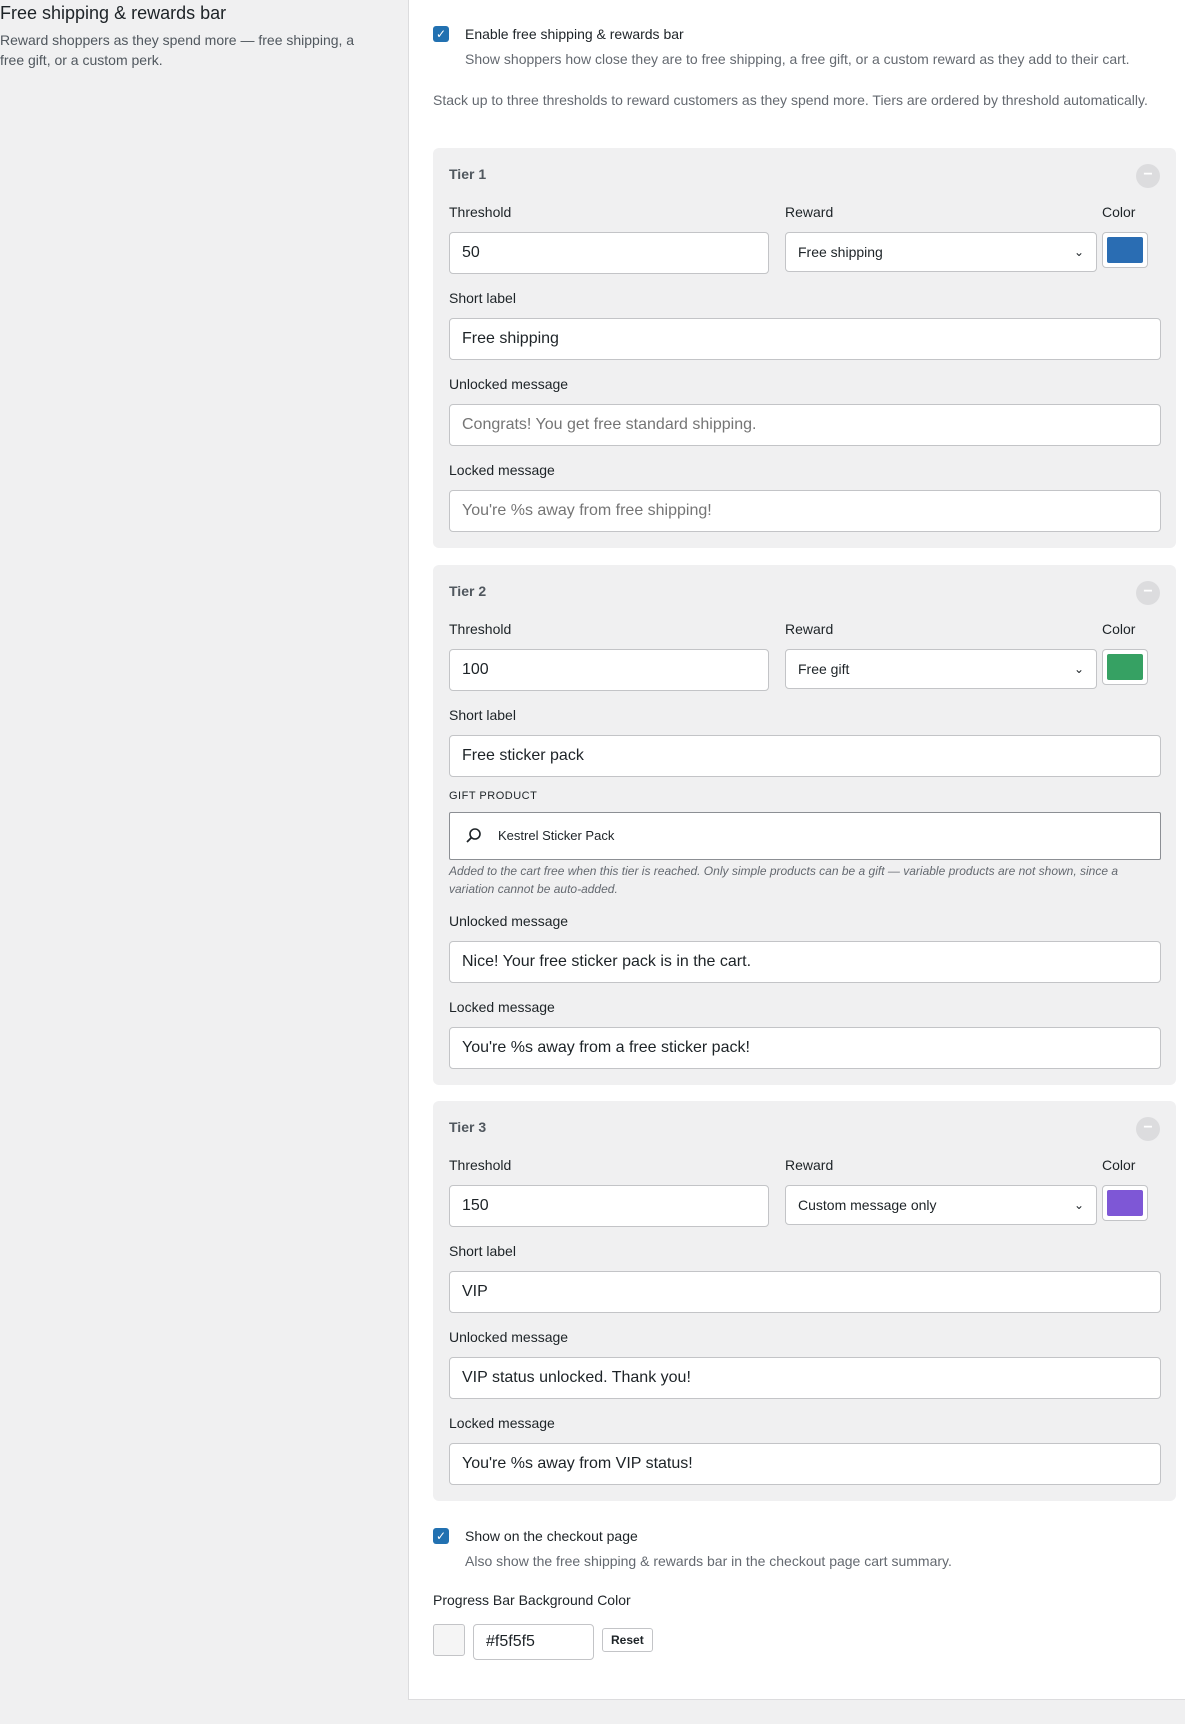 Image resolution: width=1185 pixels, height=1724 pixels. I want to click on progress-bg-input: #f5f5f5, so click(533, 1642).